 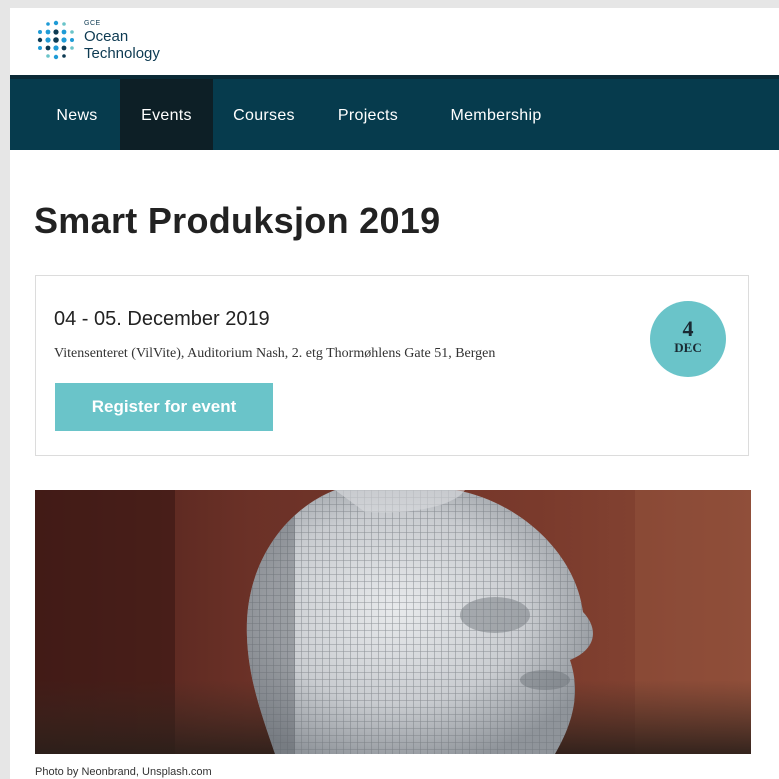 I want to click on nav-item-courses: Courses, so click(x=264, y=114).